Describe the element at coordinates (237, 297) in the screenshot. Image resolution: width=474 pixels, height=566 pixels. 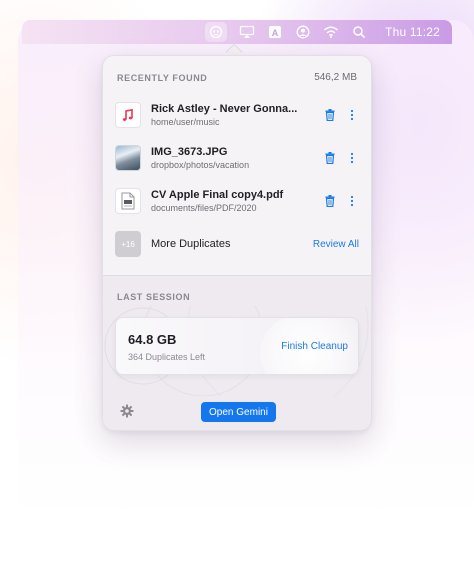
I see `last-session-header: LAST SESSION` at that location.